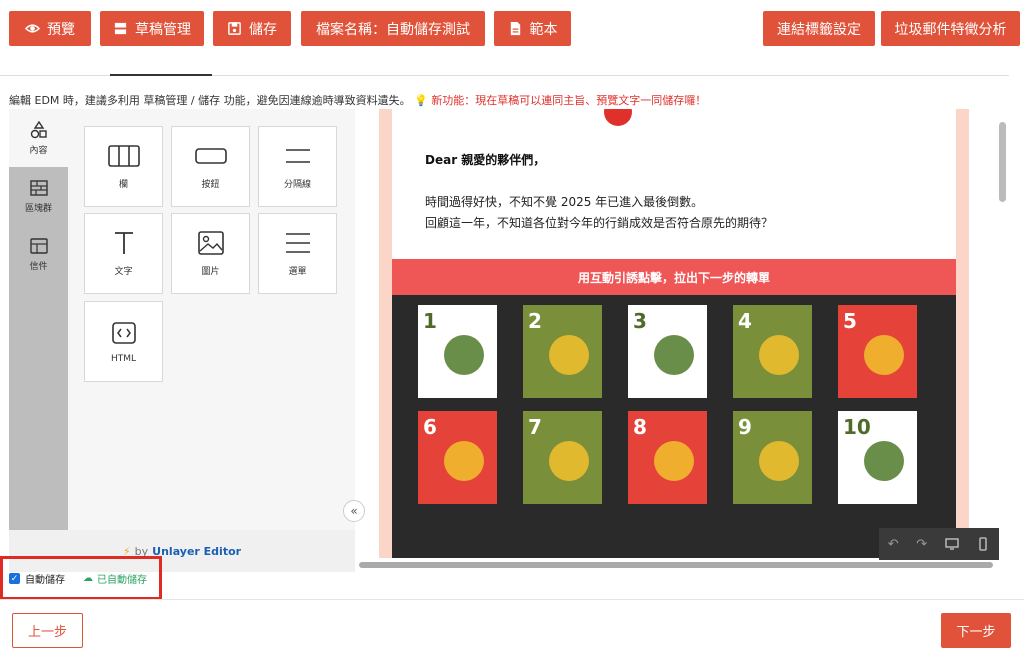 The image size is (1024, 663). I want to click on tool-image: 圖片, so click(210, 253).